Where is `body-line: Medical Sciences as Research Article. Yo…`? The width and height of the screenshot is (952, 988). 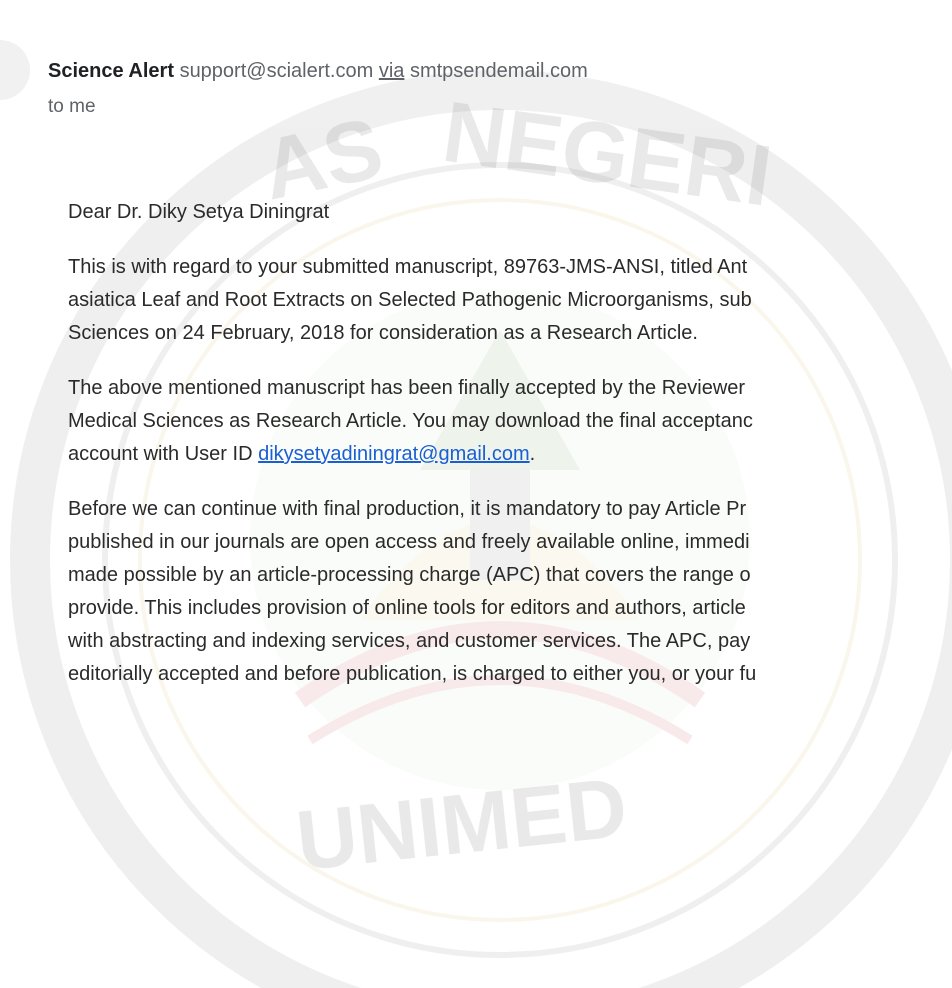
body-line: Medical Sciences as Research Article. Yo… is located at coordinates (410, 421).